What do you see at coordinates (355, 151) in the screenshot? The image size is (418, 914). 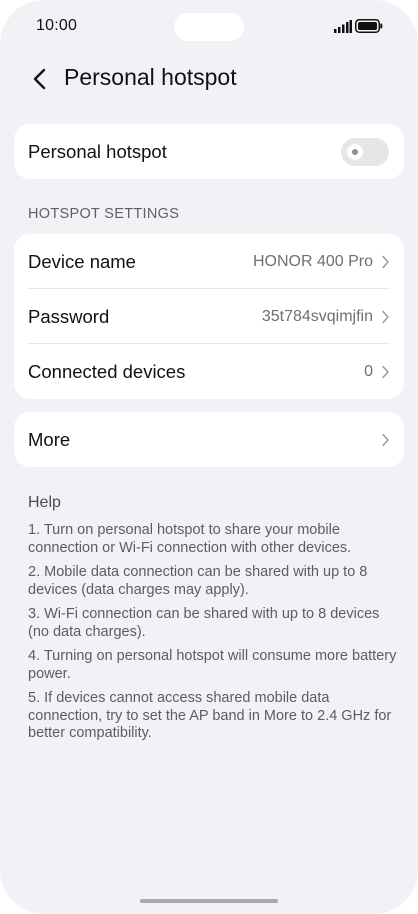 I see `toggle-knob` at bounding box center [355, 151].